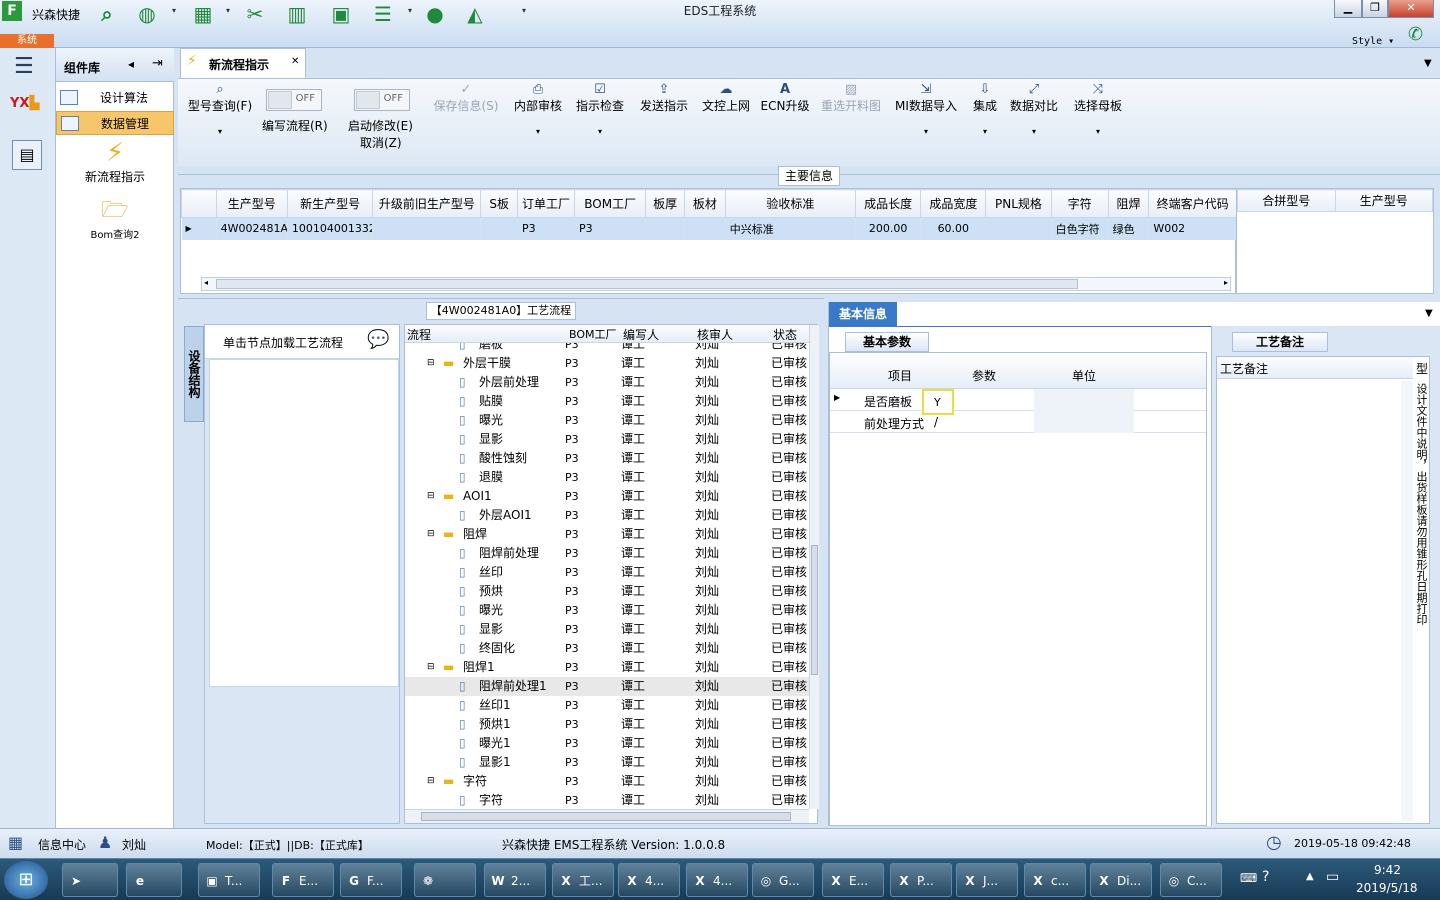  Describe the element at coordinates (1084, 422) in the screenshot. I see `unit-cell` at that location.